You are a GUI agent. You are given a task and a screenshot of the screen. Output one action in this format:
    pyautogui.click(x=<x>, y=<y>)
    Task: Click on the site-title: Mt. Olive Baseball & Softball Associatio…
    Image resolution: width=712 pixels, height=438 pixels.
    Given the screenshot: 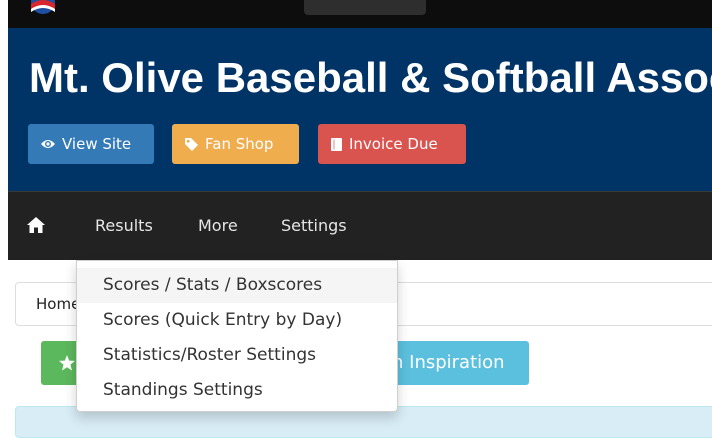 What is the action you would take?
    pyautogui.click(x=370, y=77)
    